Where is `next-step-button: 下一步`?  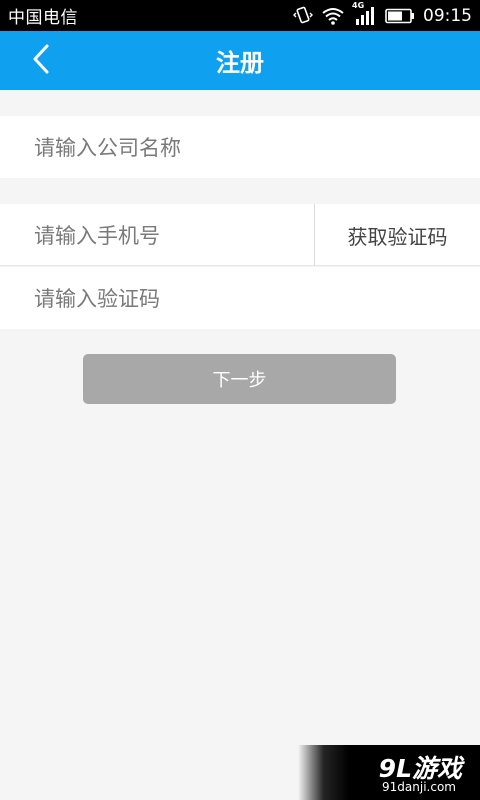 next-step-button: 下一步 is located at coordinates (239, 379).